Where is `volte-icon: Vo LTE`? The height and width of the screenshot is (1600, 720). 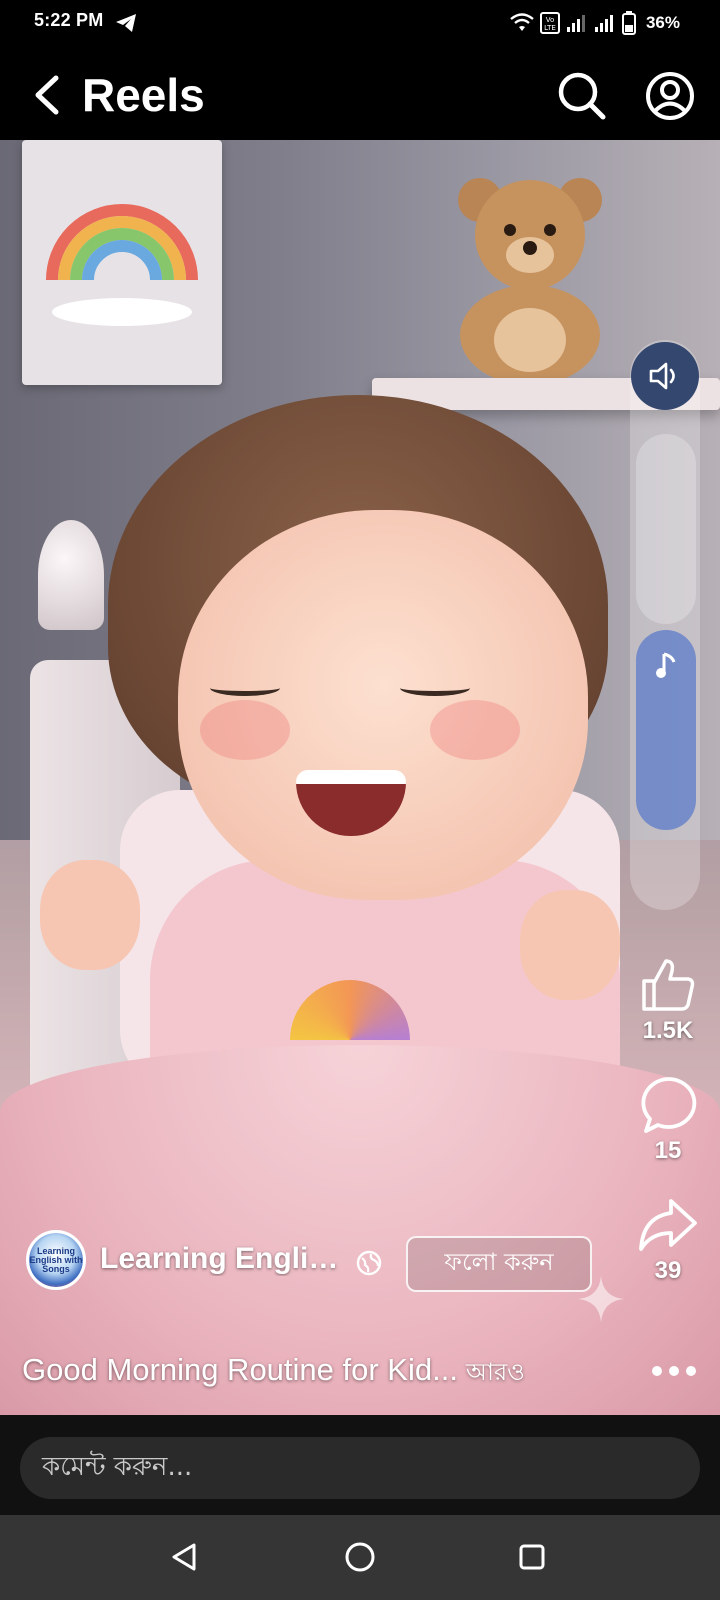
volte-icon: Vo LTE is located at coordinates (549, 23).